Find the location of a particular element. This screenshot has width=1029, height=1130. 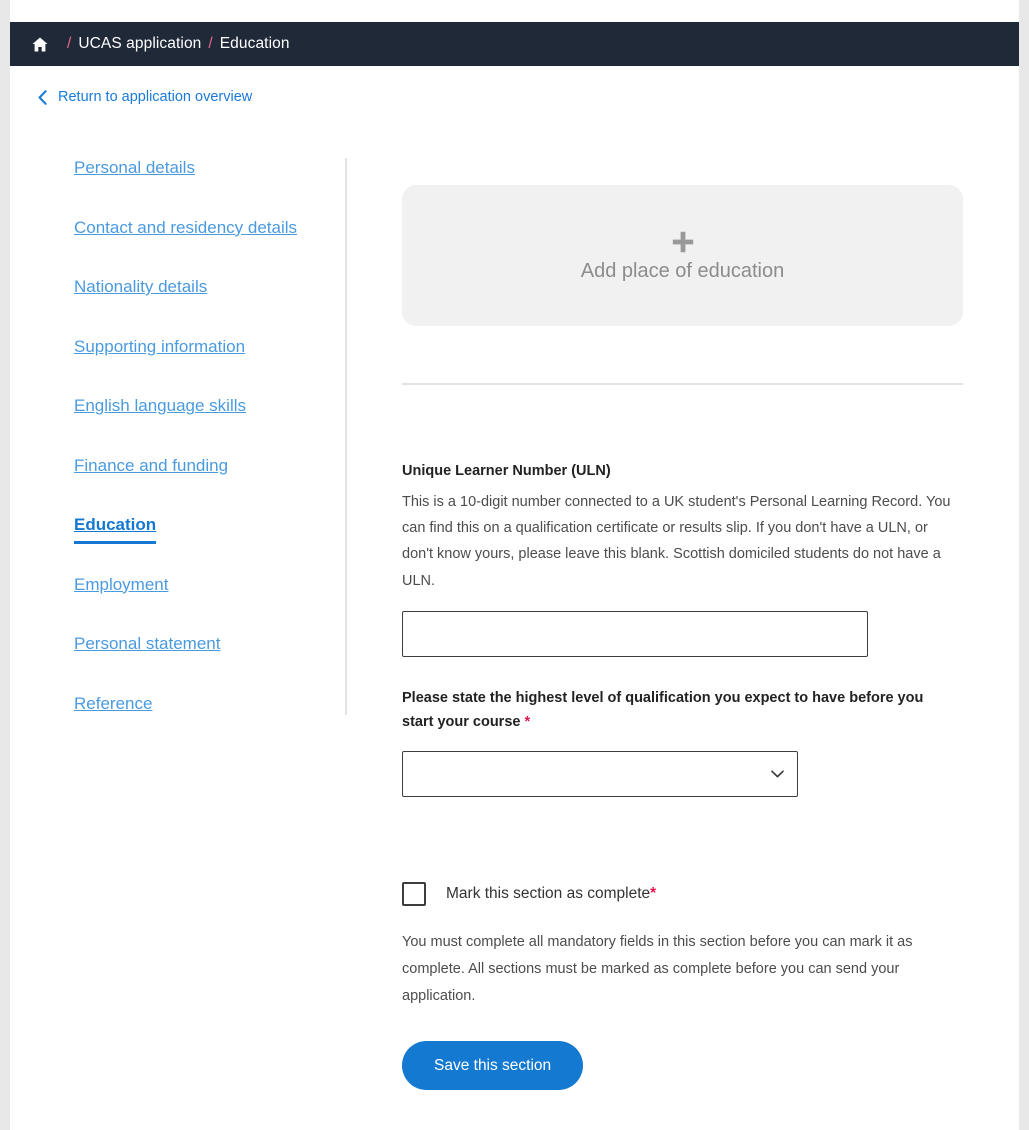

qualification-required-marker: * is located at coordinates (527, 721).